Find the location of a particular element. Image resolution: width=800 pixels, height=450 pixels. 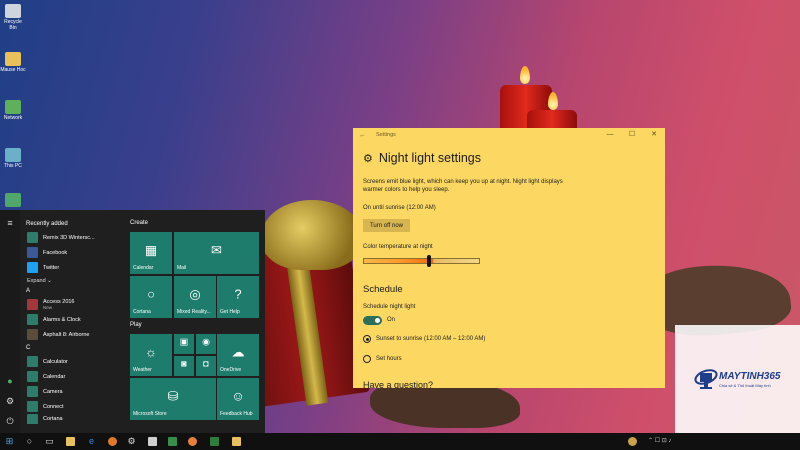

tile-weather: ☼ Weather is located at coordinates (151, 355).